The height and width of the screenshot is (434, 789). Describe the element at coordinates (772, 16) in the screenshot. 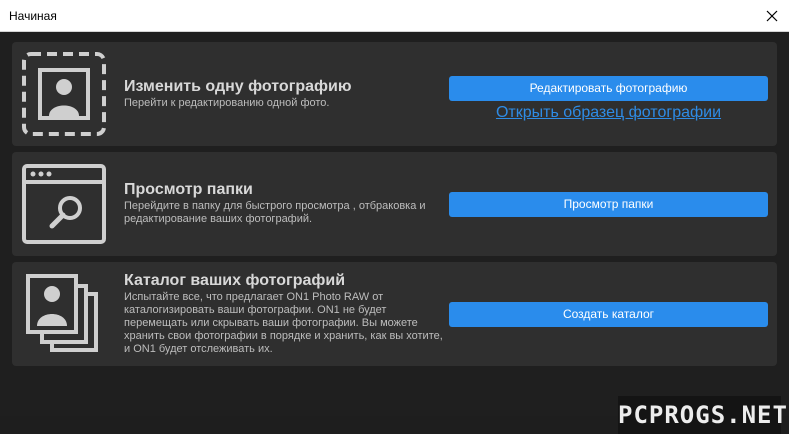

I see `close-icon` at that location.